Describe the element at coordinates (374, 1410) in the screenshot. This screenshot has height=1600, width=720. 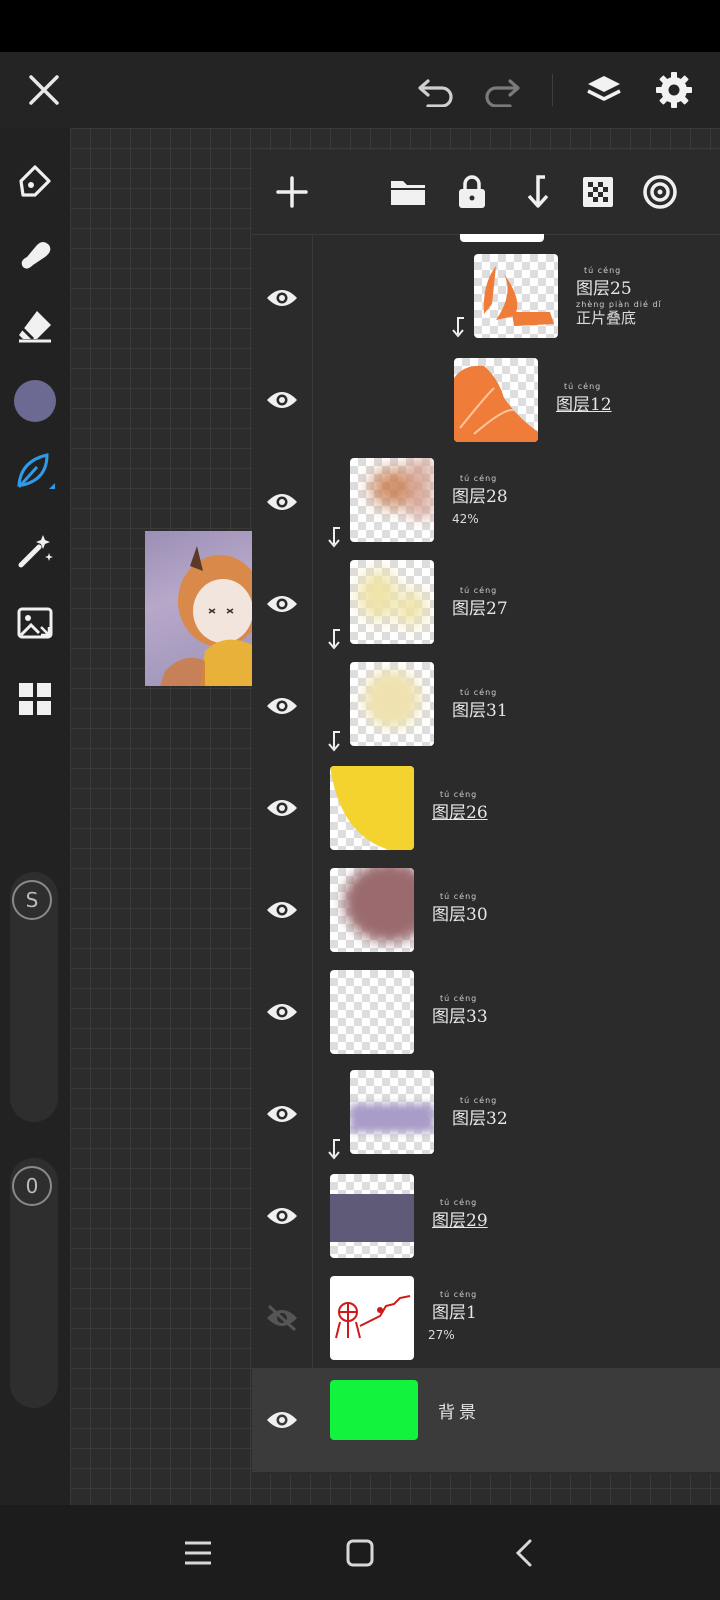
I see `background-color-swatch` at that location.